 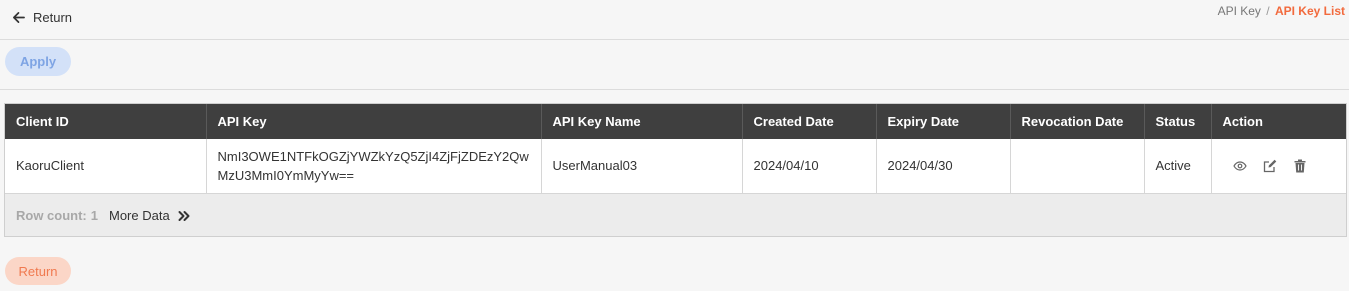 I want to click on top-bar: Return API Key / API Key List, so click(x=674, y=20).